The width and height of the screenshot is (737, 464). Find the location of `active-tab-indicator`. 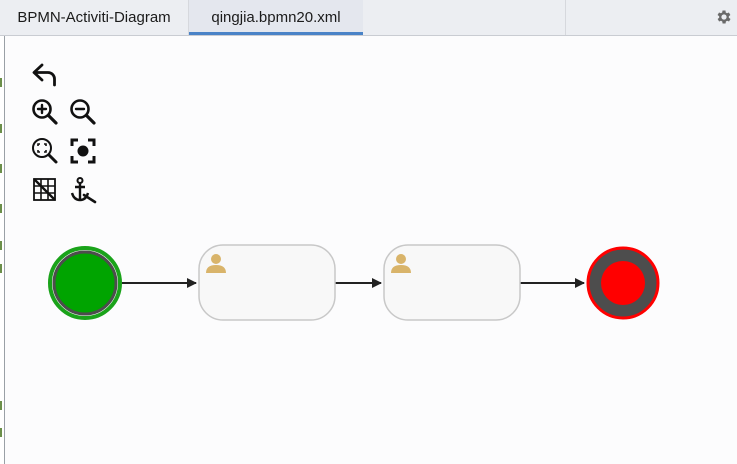

active-tab-indicator is located at coordinates (276, 33).